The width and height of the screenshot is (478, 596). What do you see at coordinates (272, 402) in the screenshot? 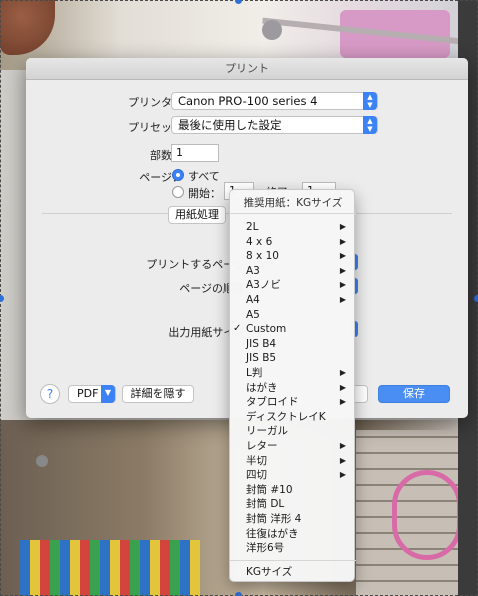
I see `menu-item-label: タブロイド` at bounding box center [272, 402].